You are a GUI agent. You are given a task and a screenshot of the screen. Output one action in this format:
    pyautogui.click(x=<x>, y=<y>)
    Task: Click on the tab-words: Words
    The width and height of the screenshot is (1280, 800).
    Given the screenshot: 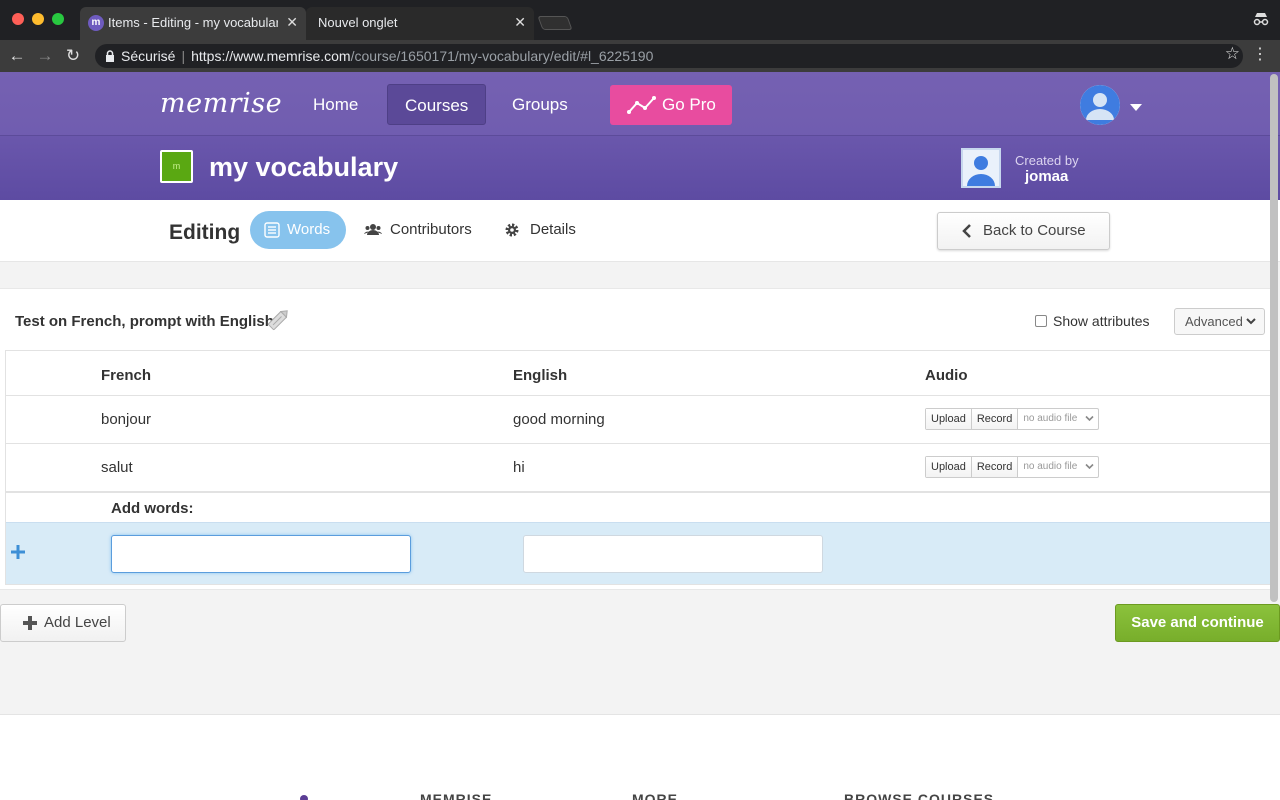 What is the action you would take?
    pyautogui.click(x=298, y=230)
    